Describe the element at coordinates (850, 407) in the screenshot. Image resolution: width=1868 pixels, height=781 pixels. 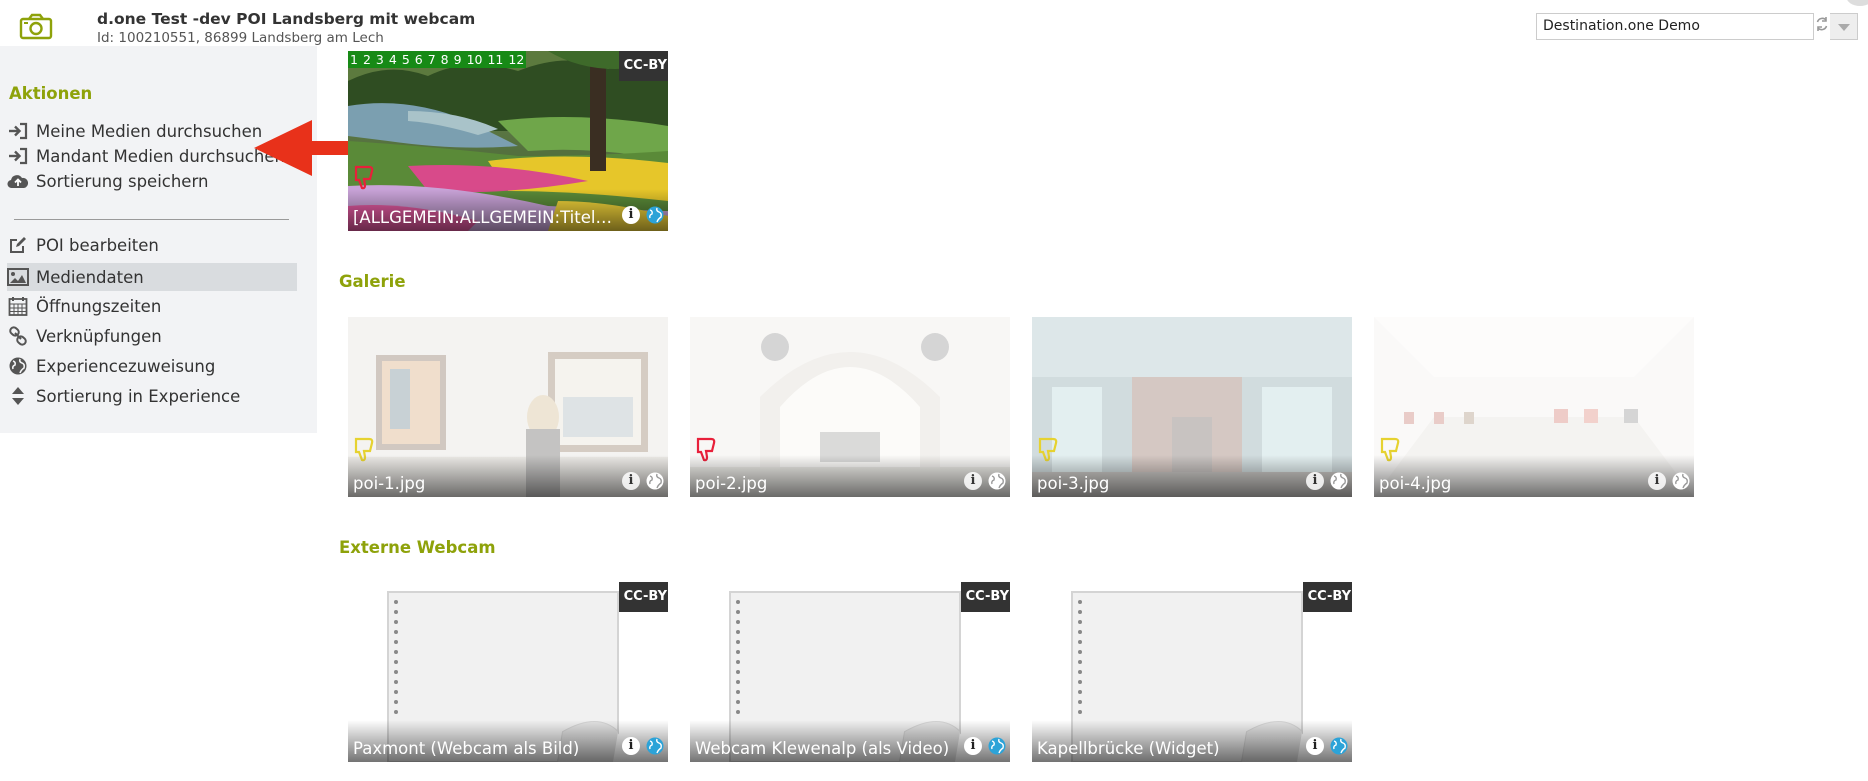
I see `gallery-tile: poi-2.jpg i` at that location.